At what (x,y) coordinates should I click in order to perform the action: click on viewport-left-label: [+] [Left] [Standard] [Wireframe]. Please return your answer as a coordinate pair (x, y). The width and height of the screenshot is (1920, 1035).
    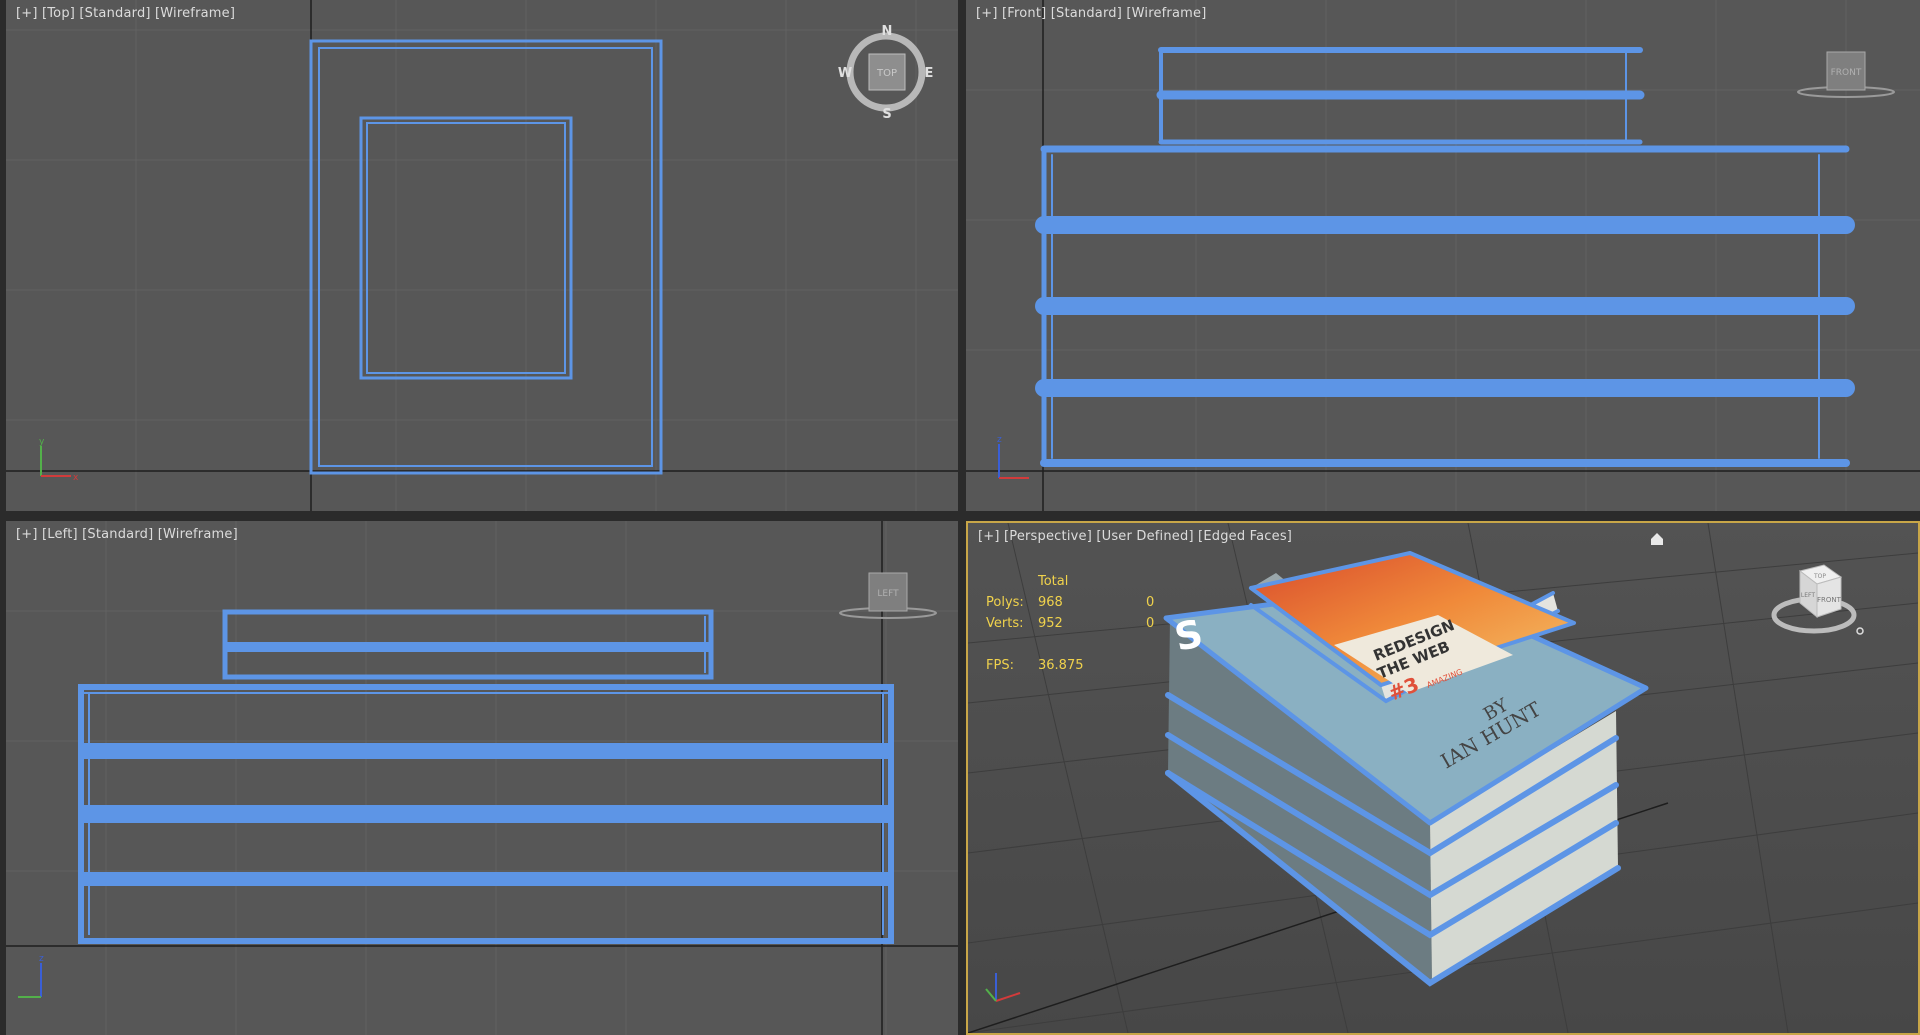
    Looking at the image, I should click on (127, 534).